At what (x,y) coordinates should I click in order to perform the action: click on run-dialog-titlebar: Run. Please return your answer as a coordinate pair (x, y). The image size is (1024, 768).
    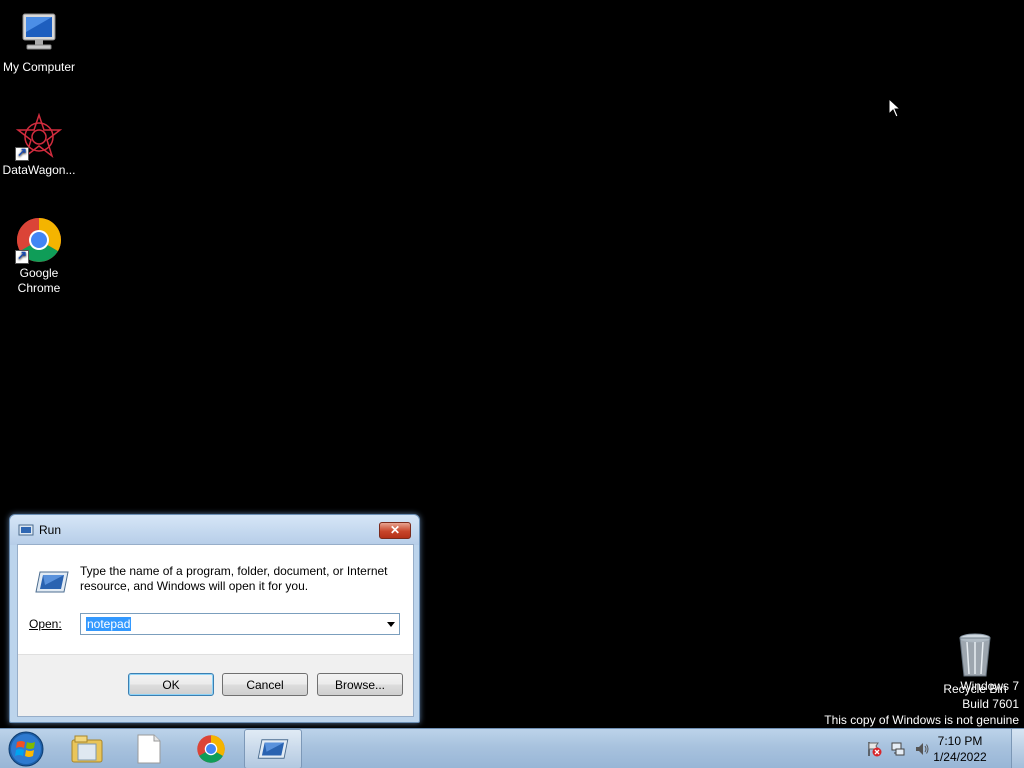
    Looking at the image, I should click on (214, 530).